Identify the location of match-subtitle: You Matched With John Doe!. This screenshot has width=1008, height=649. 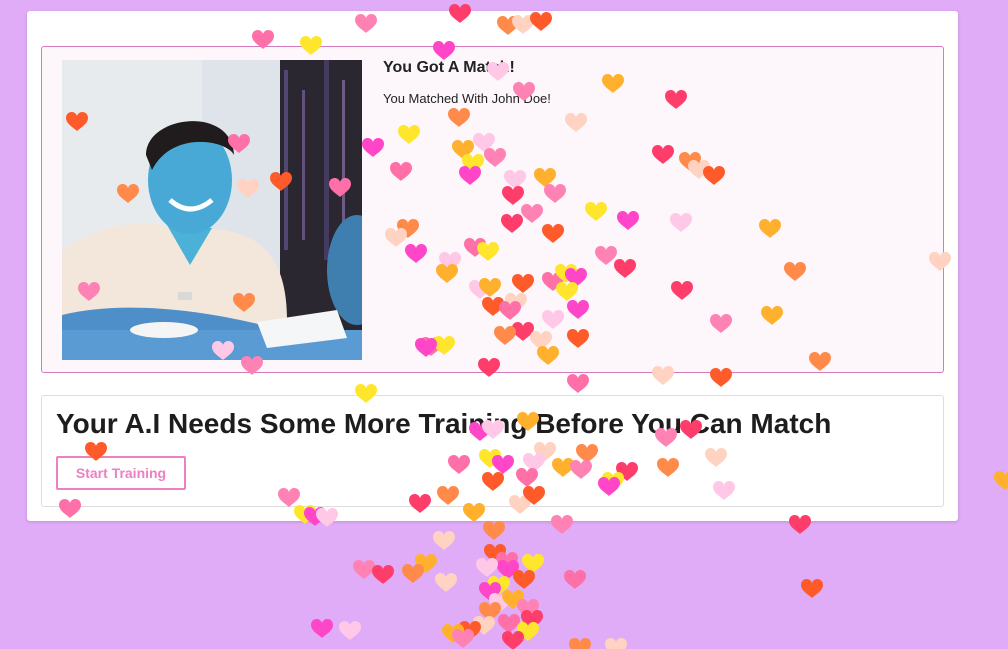
(467, 98).